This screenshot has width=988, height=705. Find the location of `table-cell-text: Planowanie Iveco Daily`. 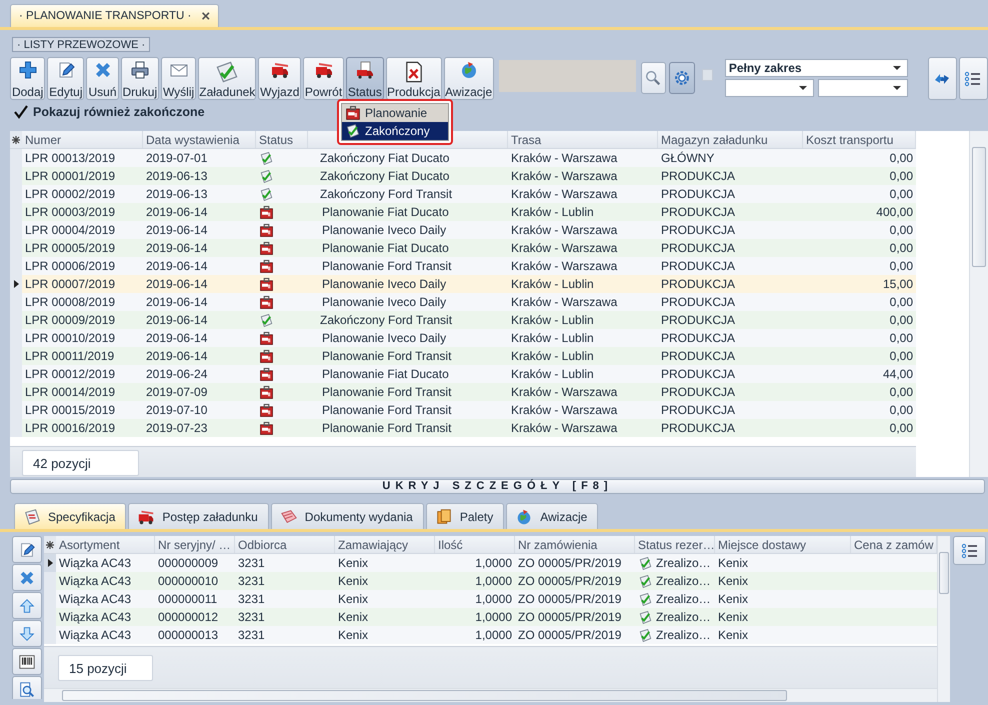

table-cell-text: Planowanie Iveco Daily is located at coordinates (384, 338).